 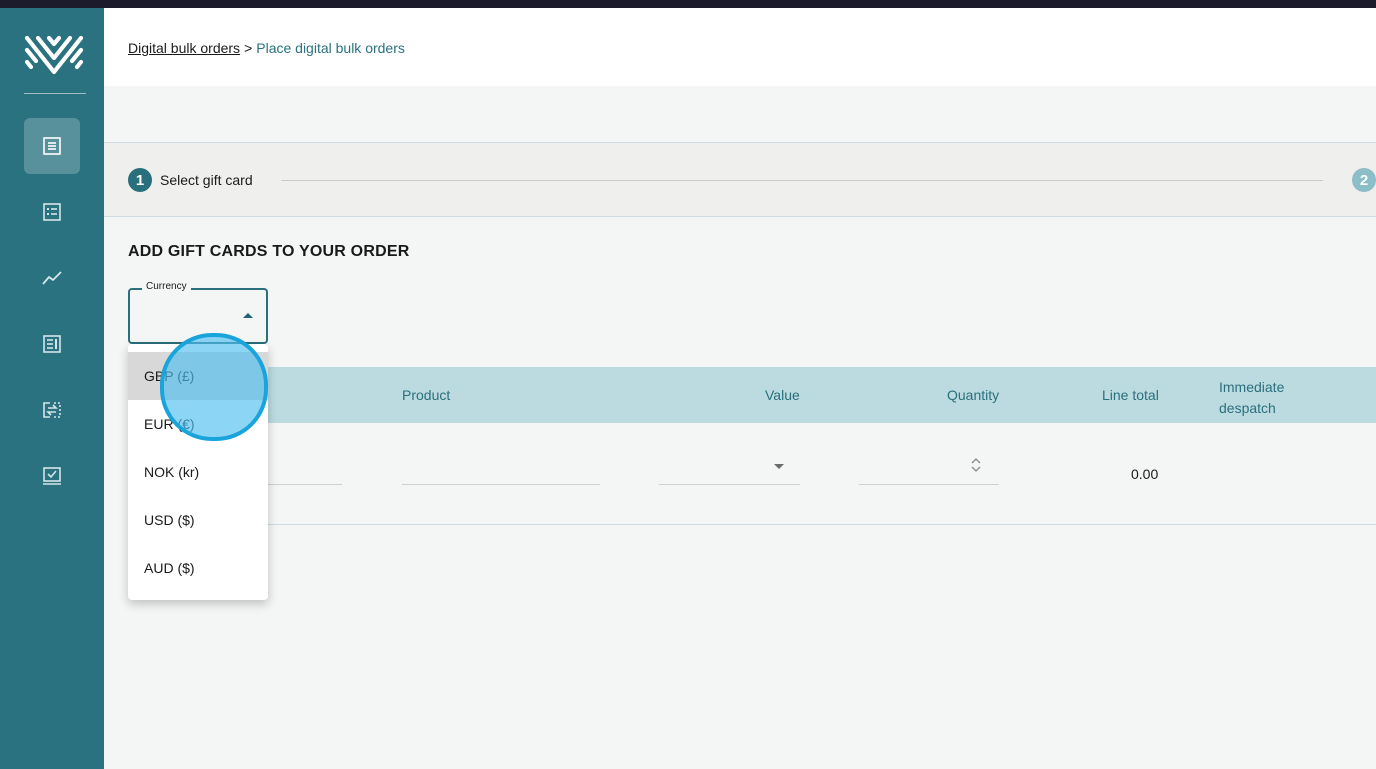 I want to click on table-row: 0.00, so click(x=752, y=474).